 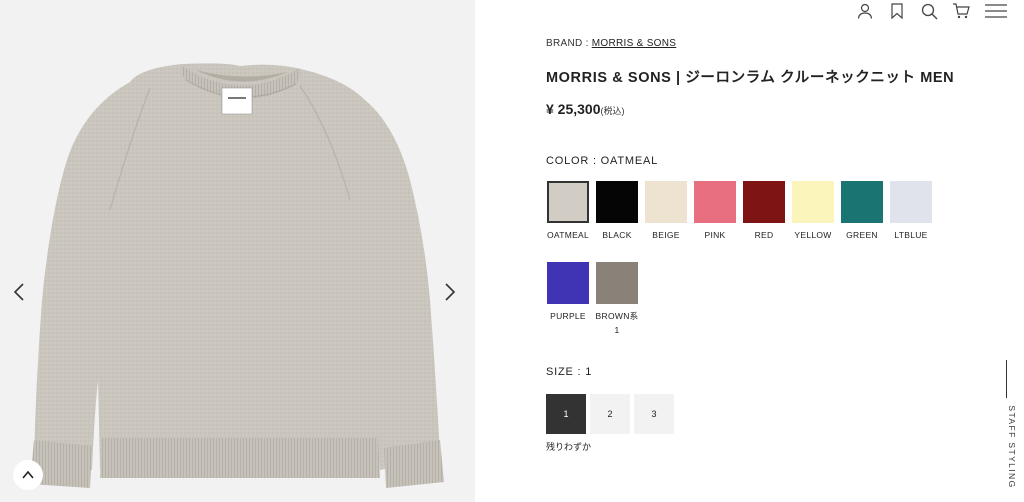 I want to click on price: ¥ 25,300(税込), so click(x=585, y=110).